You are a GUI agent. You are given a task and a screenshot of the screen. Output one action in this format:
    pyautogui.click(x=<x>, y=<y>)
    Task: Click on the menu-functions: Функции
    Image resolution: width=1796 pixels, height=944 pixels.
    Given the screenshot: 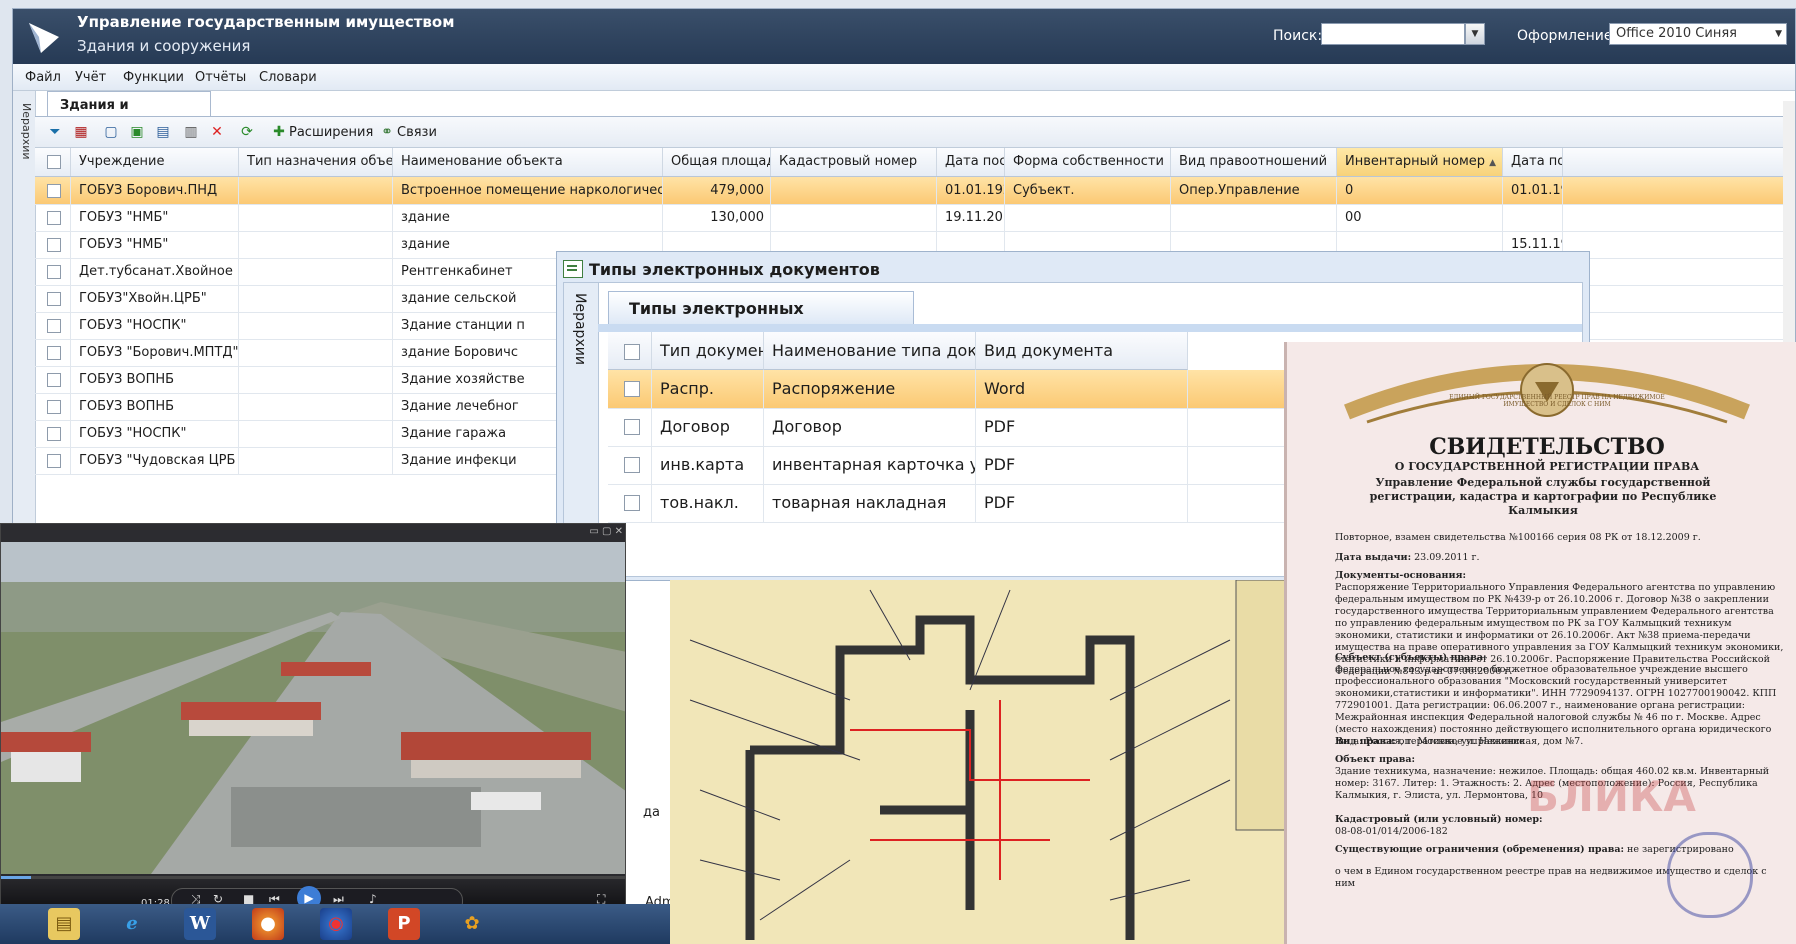 What is the action you would take?
    pyautogui.click(x=153, y=77)
    